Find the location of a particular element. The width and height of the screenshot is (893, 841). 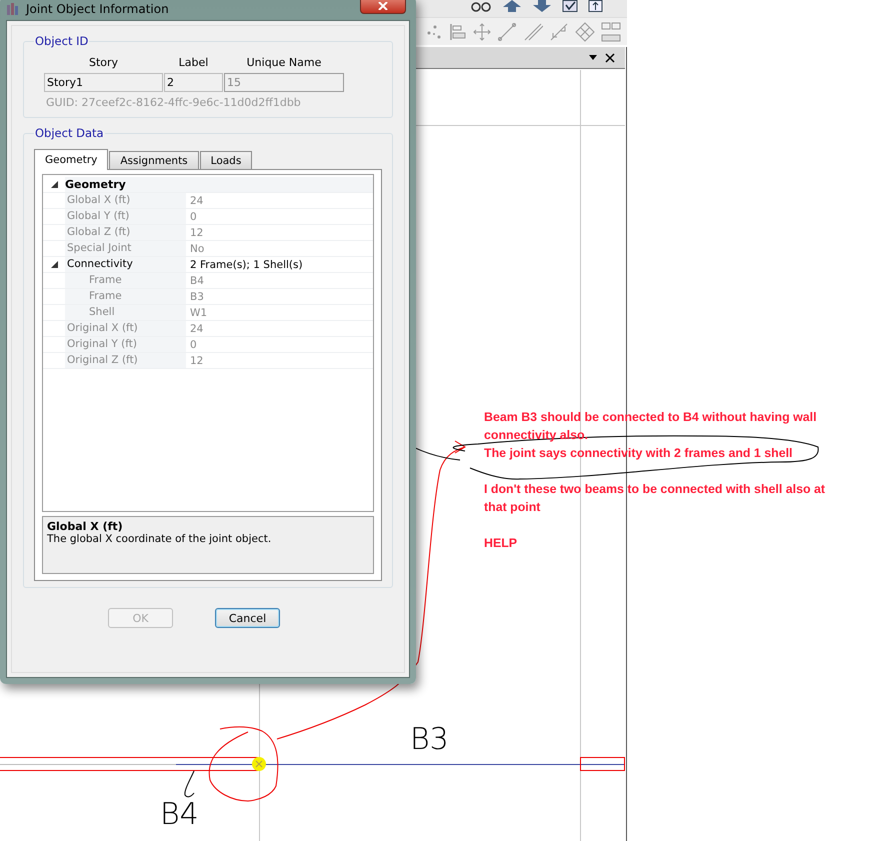

description-text: The global X coordinate of the joint object. is located at coordinates (159, 539).